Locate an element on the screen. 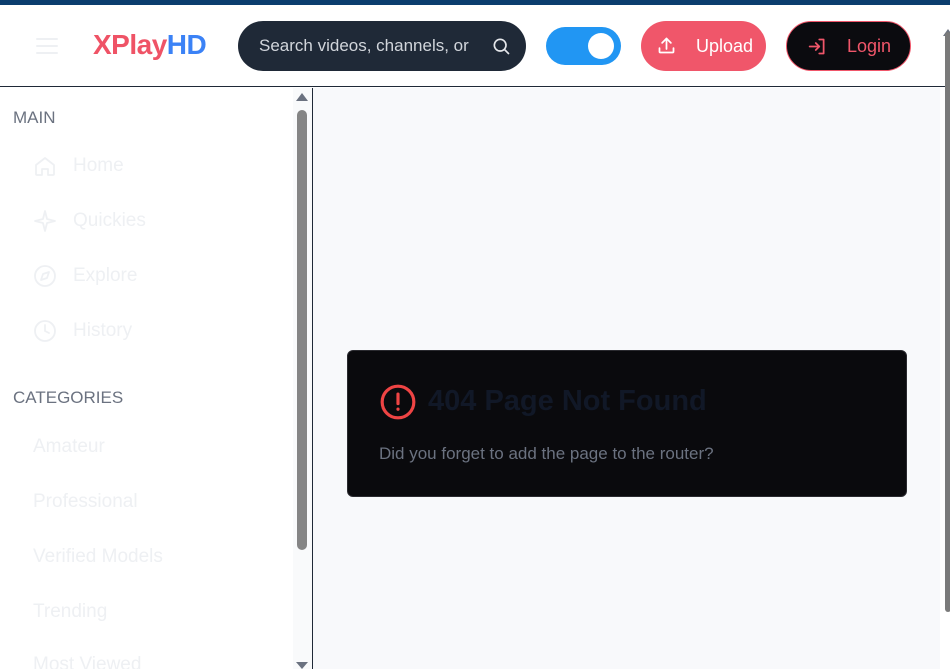 This screenshot has height=669, width=950. category-item-trending: Trending is located at coordinates (70, 612).